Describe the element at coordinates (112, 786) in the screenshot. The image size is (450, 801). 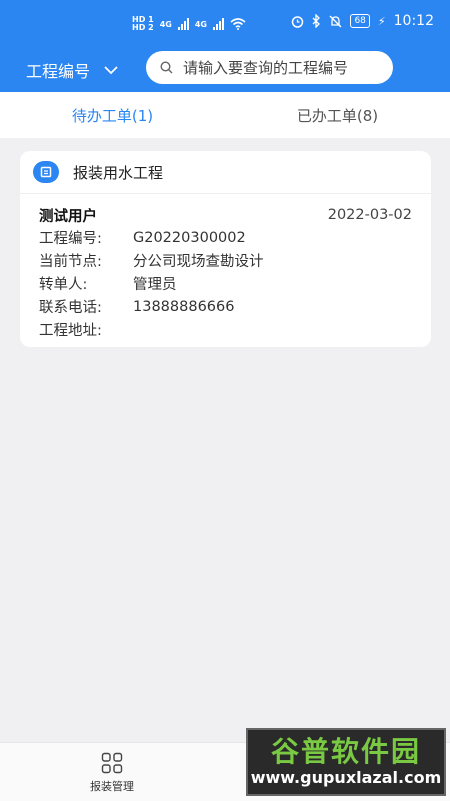
I see `nav-label: 报装管理` at that location.